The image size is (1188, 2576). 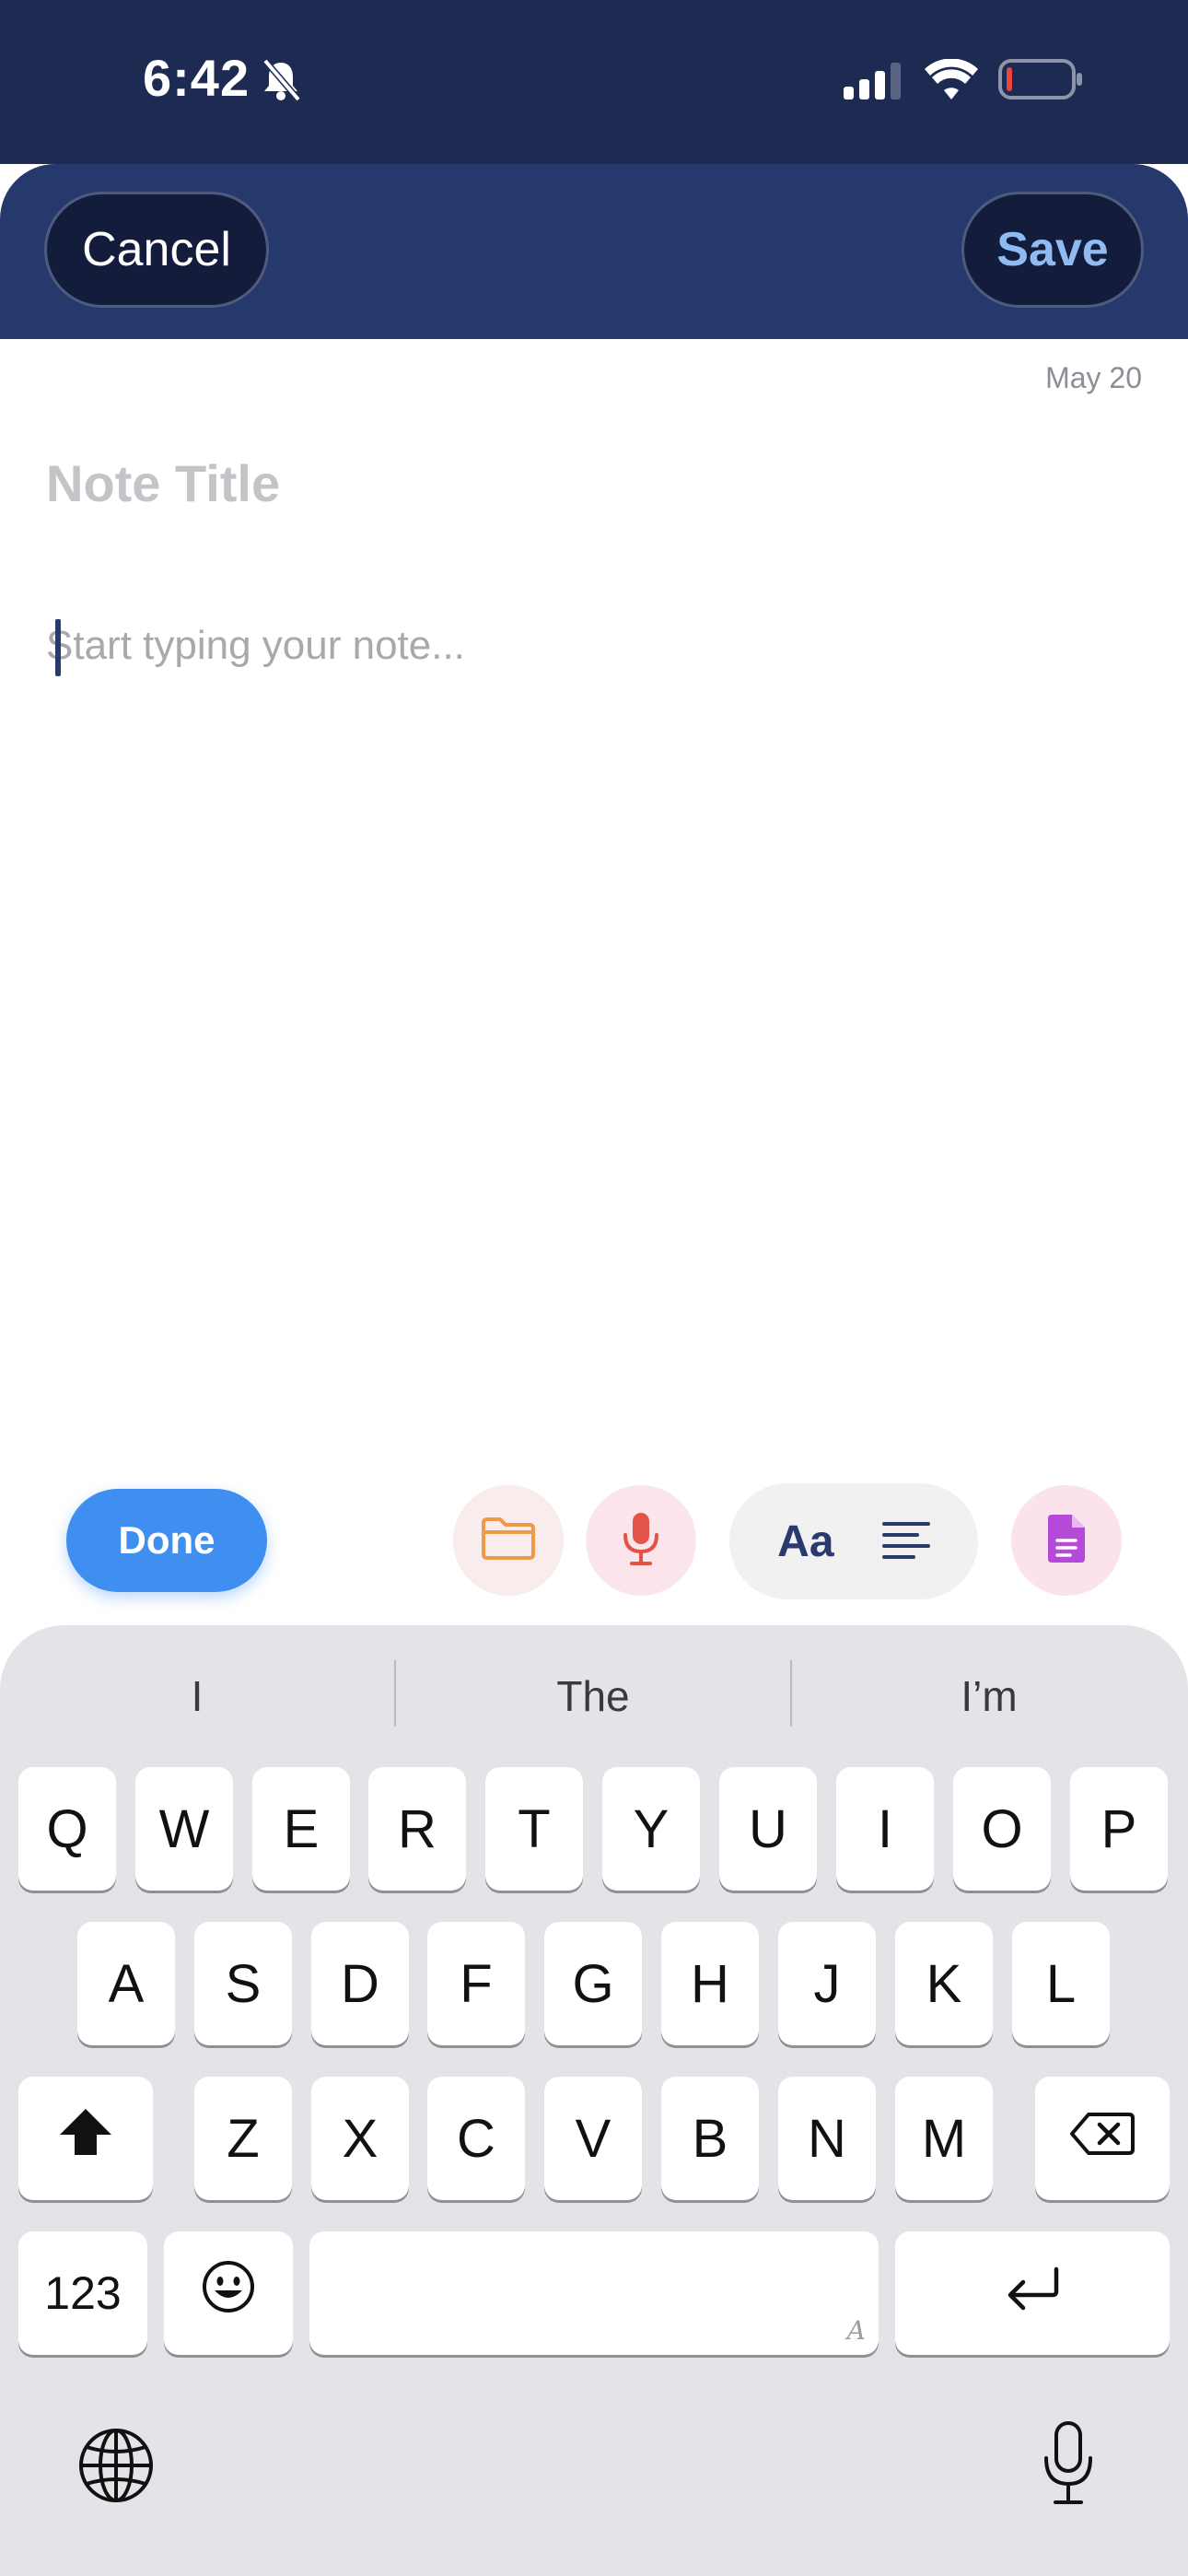 I want to click on key-n: N, so click(x=827, y=2138).